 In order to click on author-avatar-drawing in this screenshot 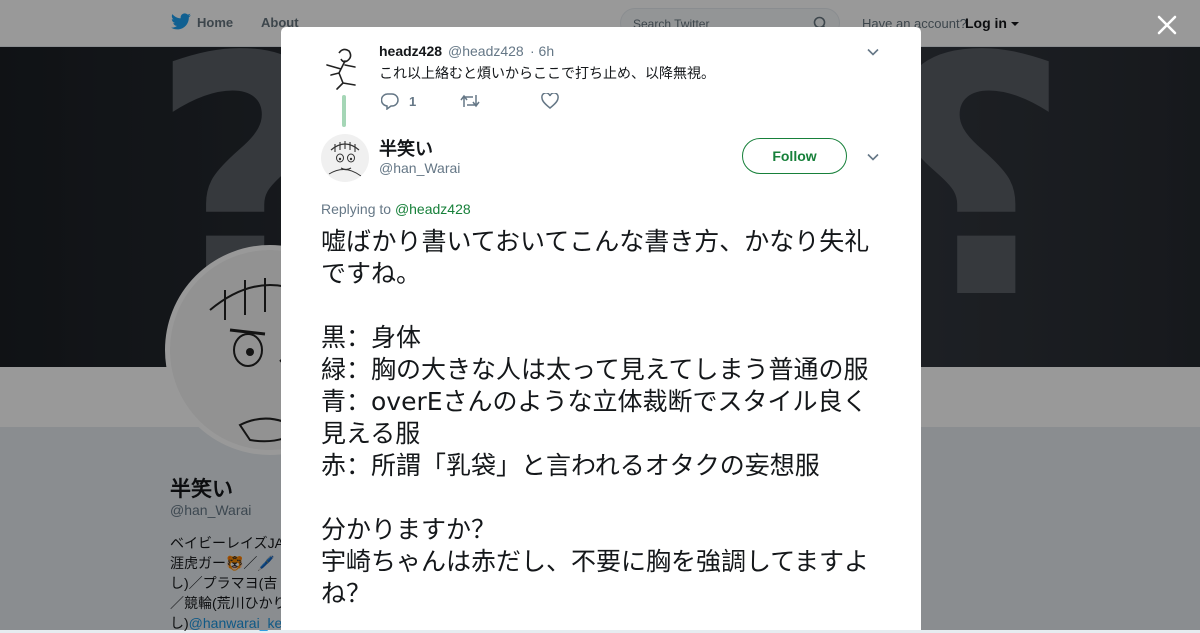, I will do `click(345, 159)`.